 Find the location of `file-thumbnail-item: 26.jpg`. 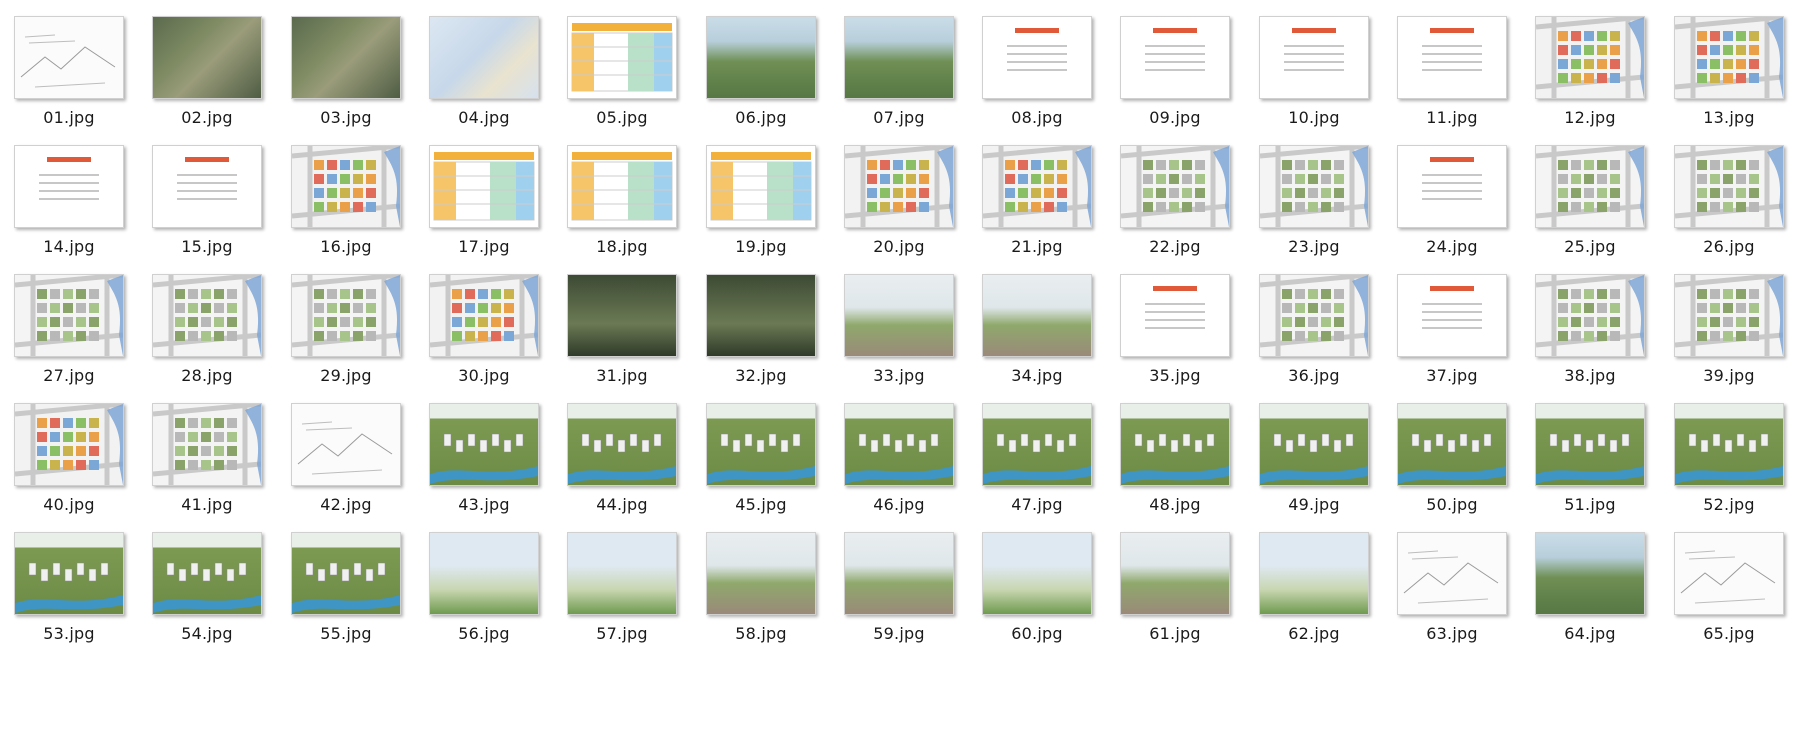

file-thumbnail-item: 26.jpg is located at coordinates (1729, 218).